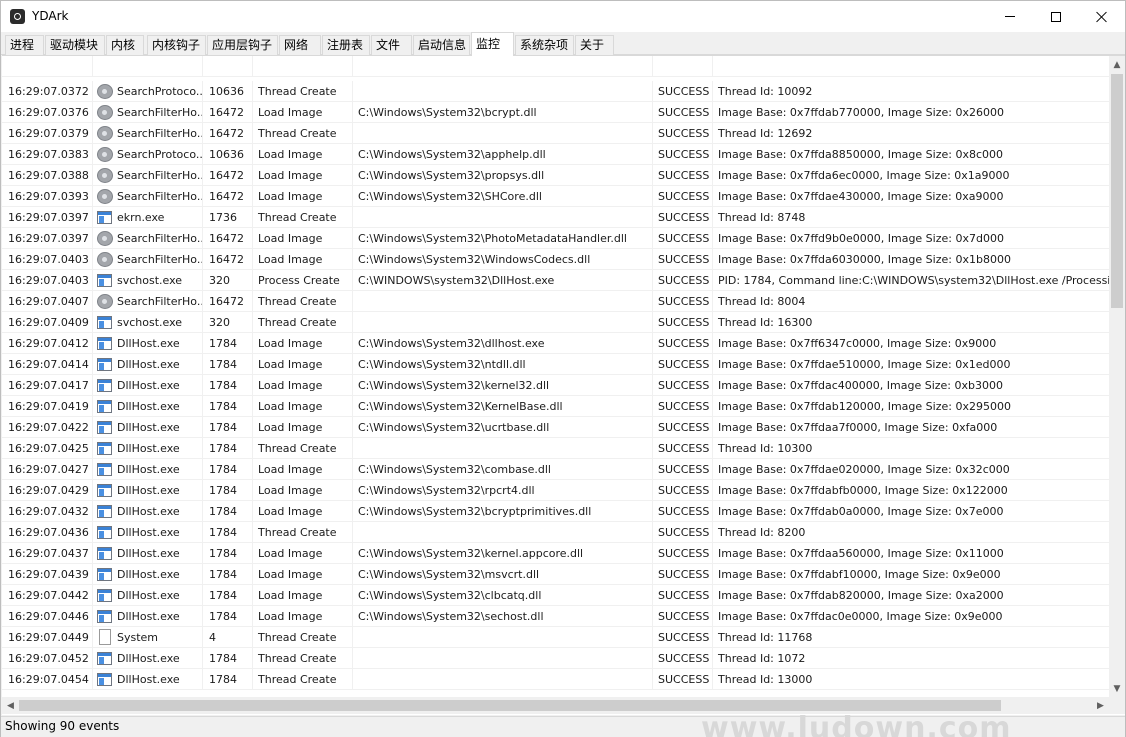 The width and height of the screenshot is (1126, 737). What do you see at coordinates (1117, 376) in the screenshot?
I see `vertical-scrollbar: ▲ ▼` at bounding box center [1117, 376].